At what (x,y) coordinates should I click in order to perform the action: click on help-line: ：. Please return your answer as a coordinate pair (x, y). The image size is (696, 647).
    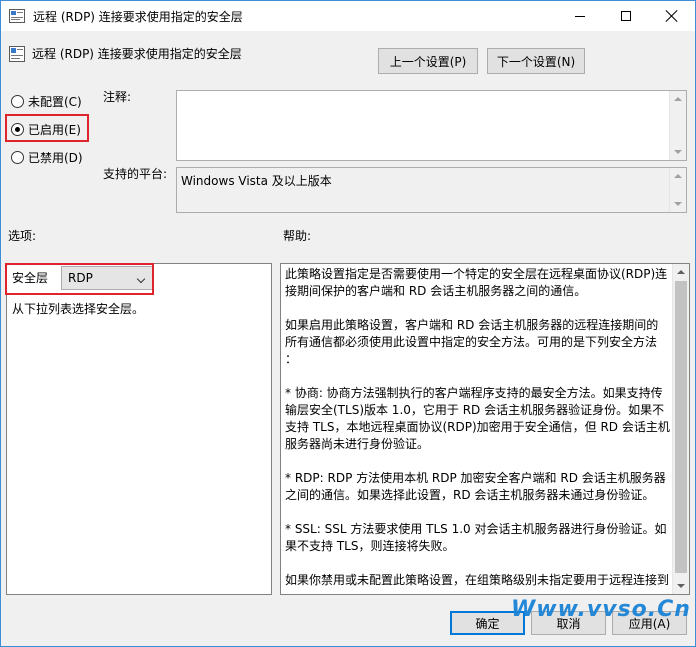
    Looking at the image, I should click on (291, 359).